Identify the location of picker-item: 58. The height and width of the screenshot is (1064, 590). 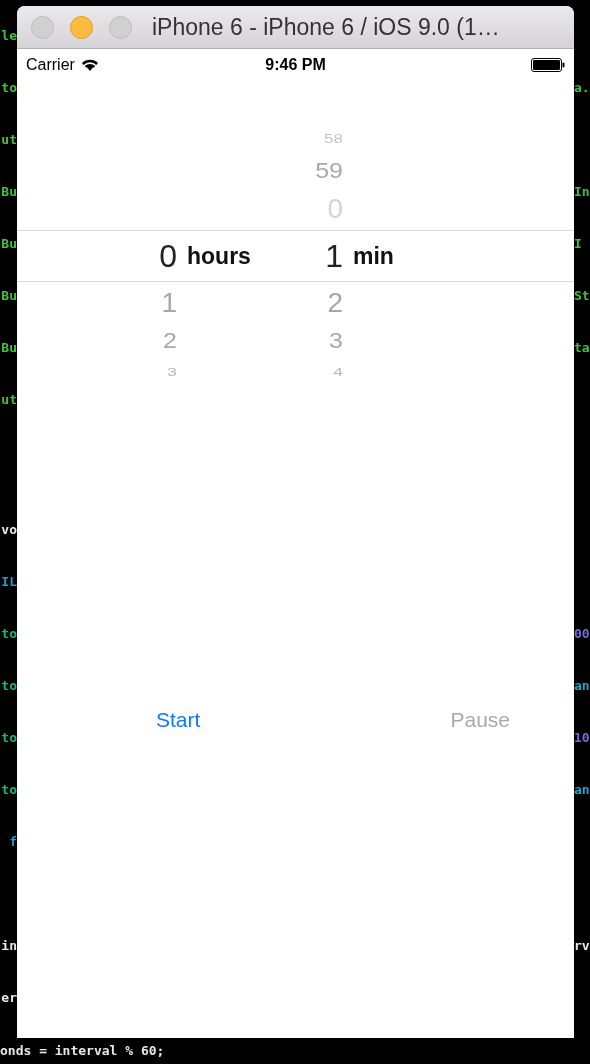
(333, 139).